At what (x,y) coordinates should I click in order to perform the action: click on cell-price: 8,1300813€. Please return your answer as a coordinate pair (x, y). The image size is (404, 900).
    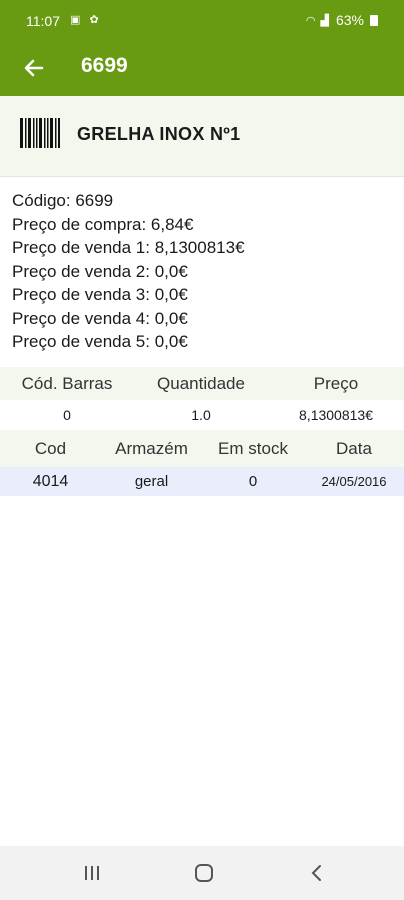
    Looking at the image, I should click on (336, 415).